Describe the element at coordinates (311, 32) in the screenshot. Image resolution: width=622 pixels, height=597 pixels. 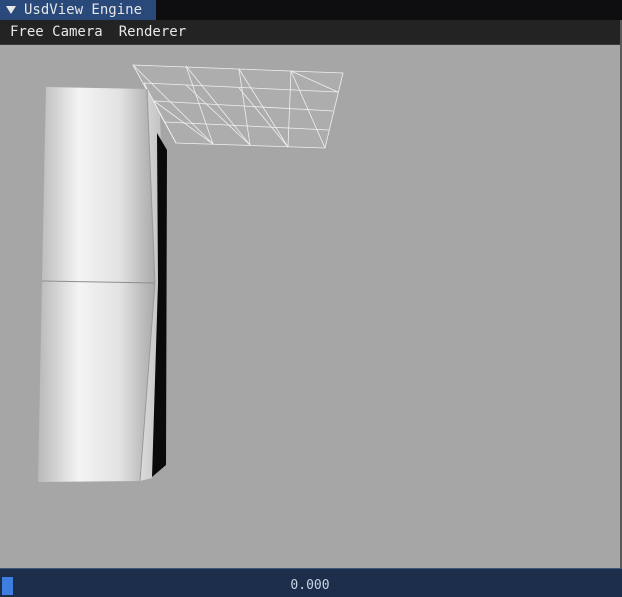
I see `menu-bar: Free Camera Renderer` at that location.